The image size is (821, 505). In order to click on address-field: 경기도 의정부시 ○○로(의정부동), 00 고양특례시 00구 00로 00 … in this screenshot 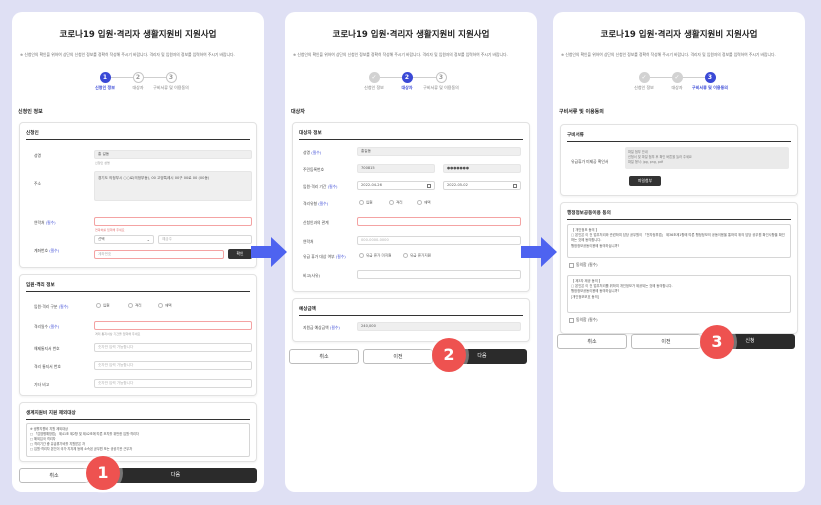, I will do `click(173, 186)`.